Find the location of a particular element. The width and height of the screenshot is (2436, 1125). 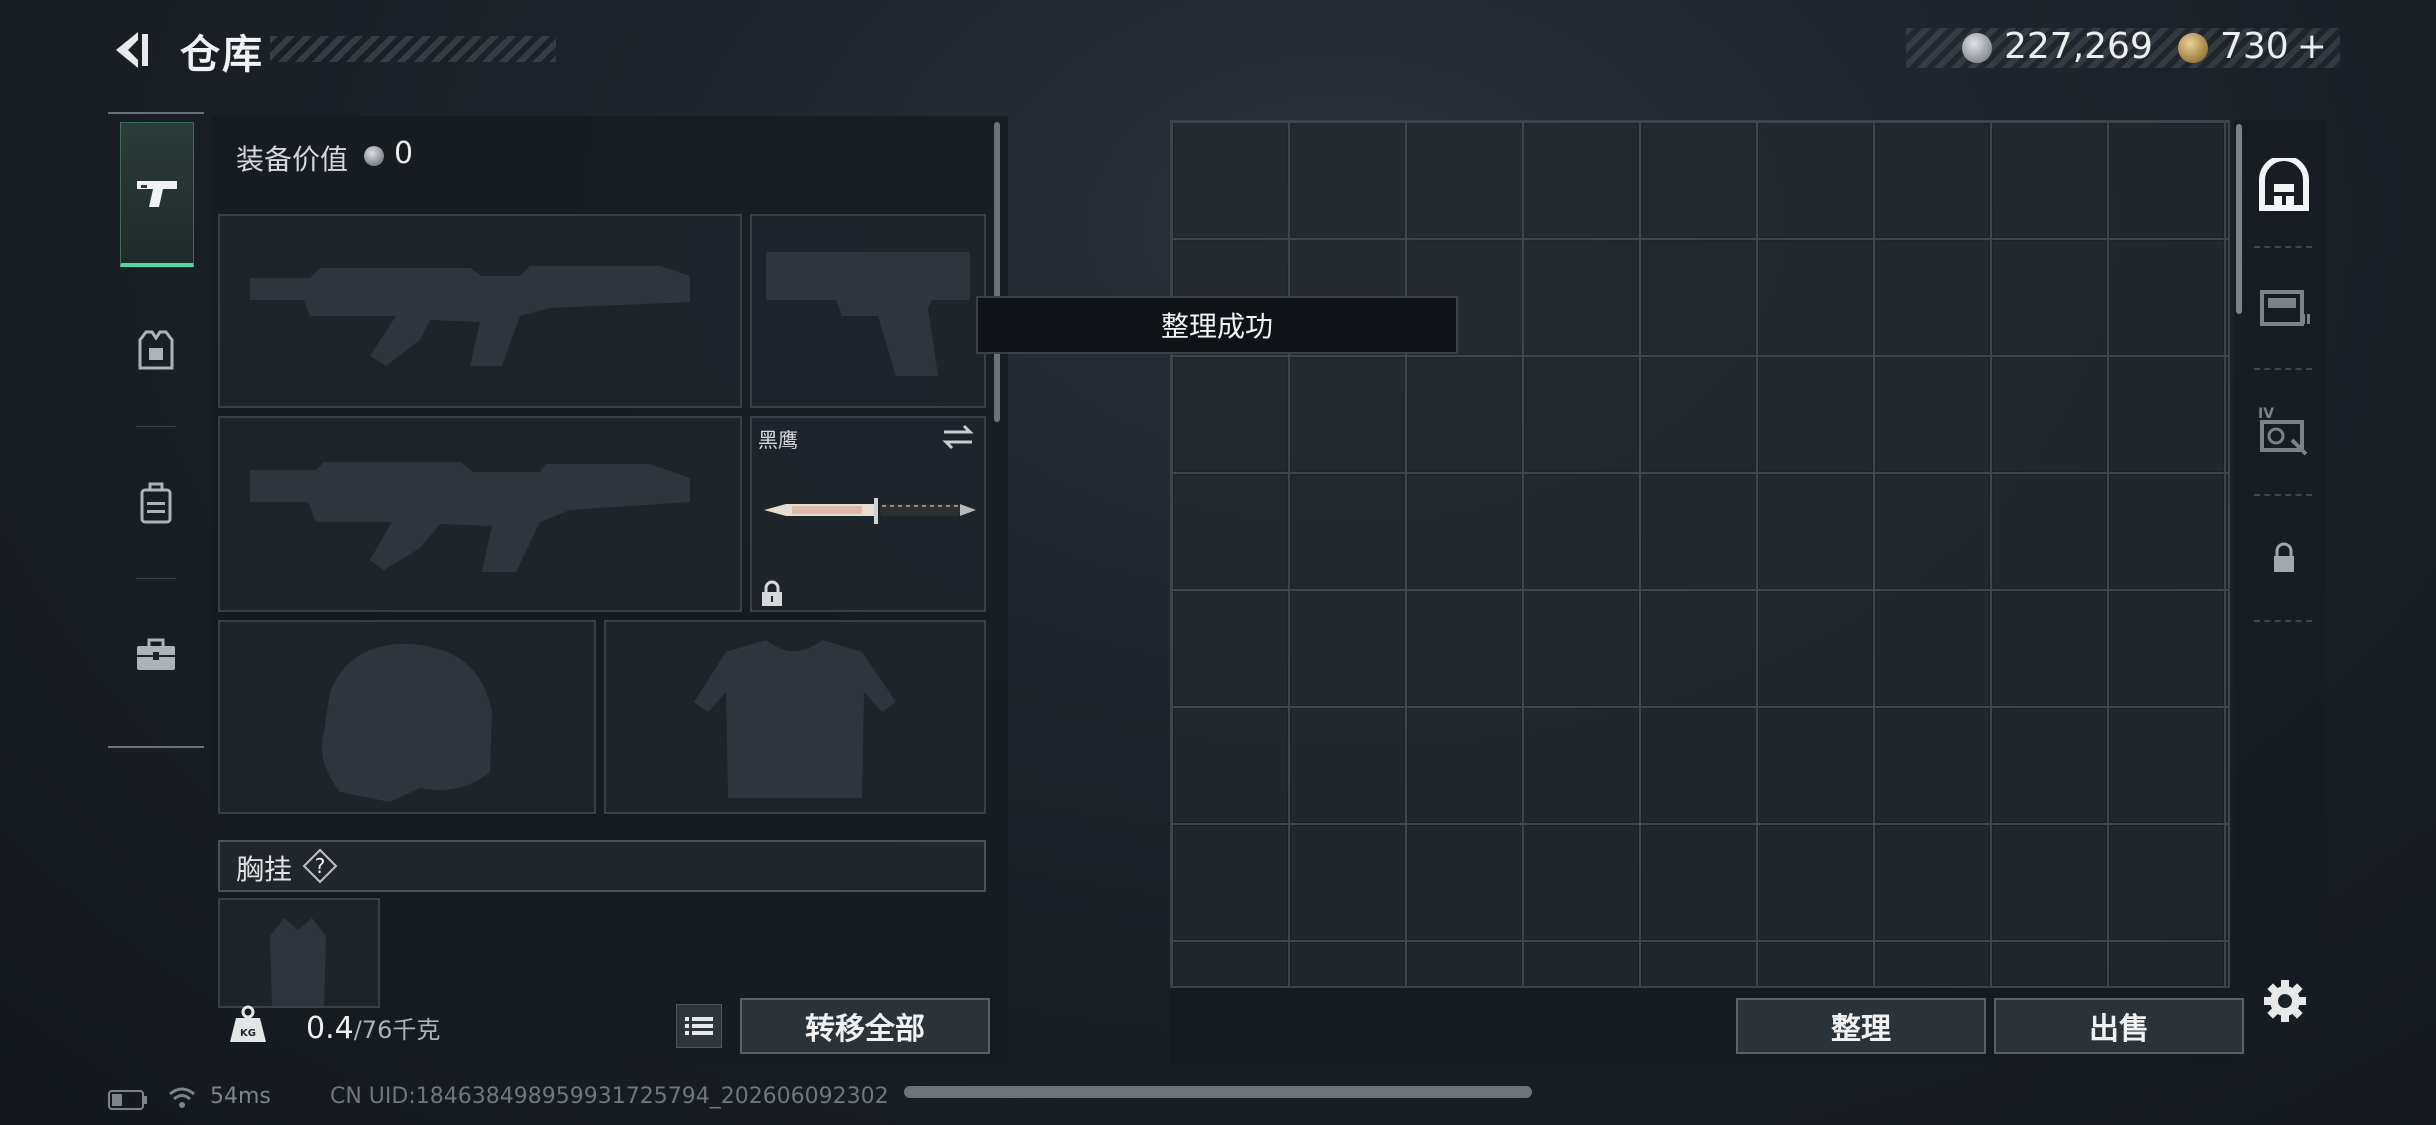

chest-rig-silhouette is located at coordinates (298, 962).